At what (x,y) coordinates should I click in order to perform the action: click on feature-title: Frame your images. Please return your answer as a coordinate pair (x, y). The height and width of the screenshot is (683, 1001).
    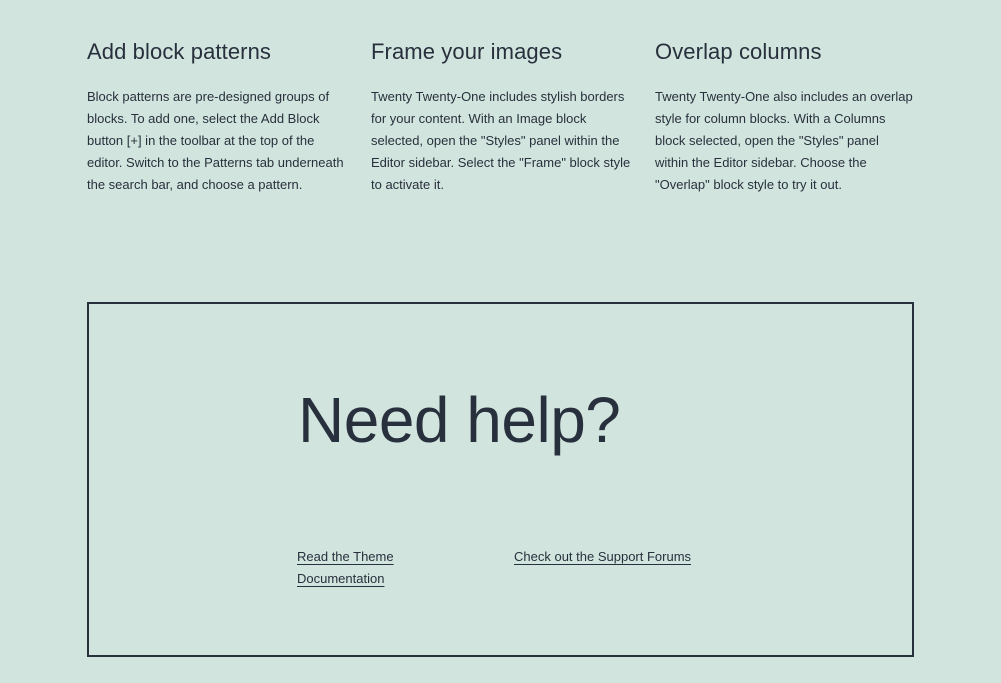
    Looking at the image, I should click on (467, 51).